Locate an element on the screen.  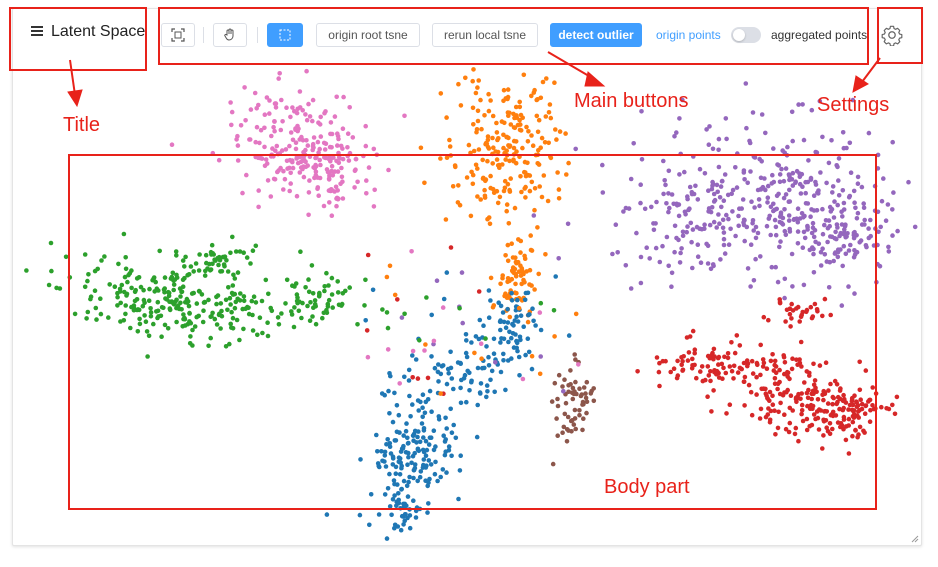
menu-icon is located at coordinates (37, 31).